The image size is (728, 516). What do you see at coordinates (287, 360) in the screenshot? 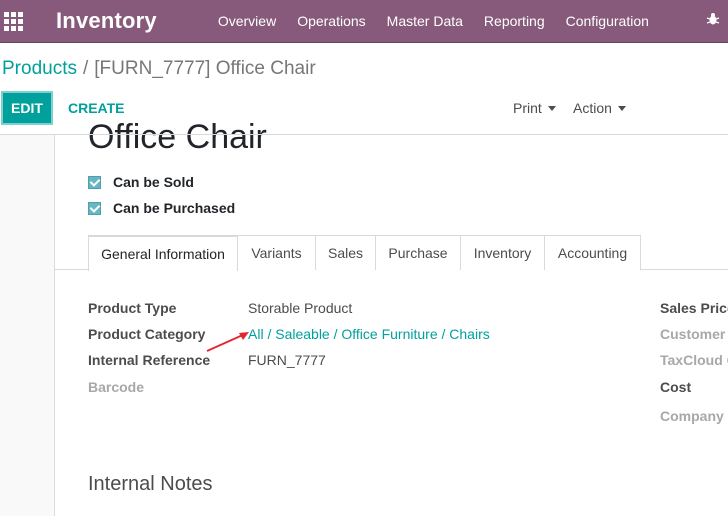
I see `internal-reference-value: FURN_7777` at bounding box center [287, 360].